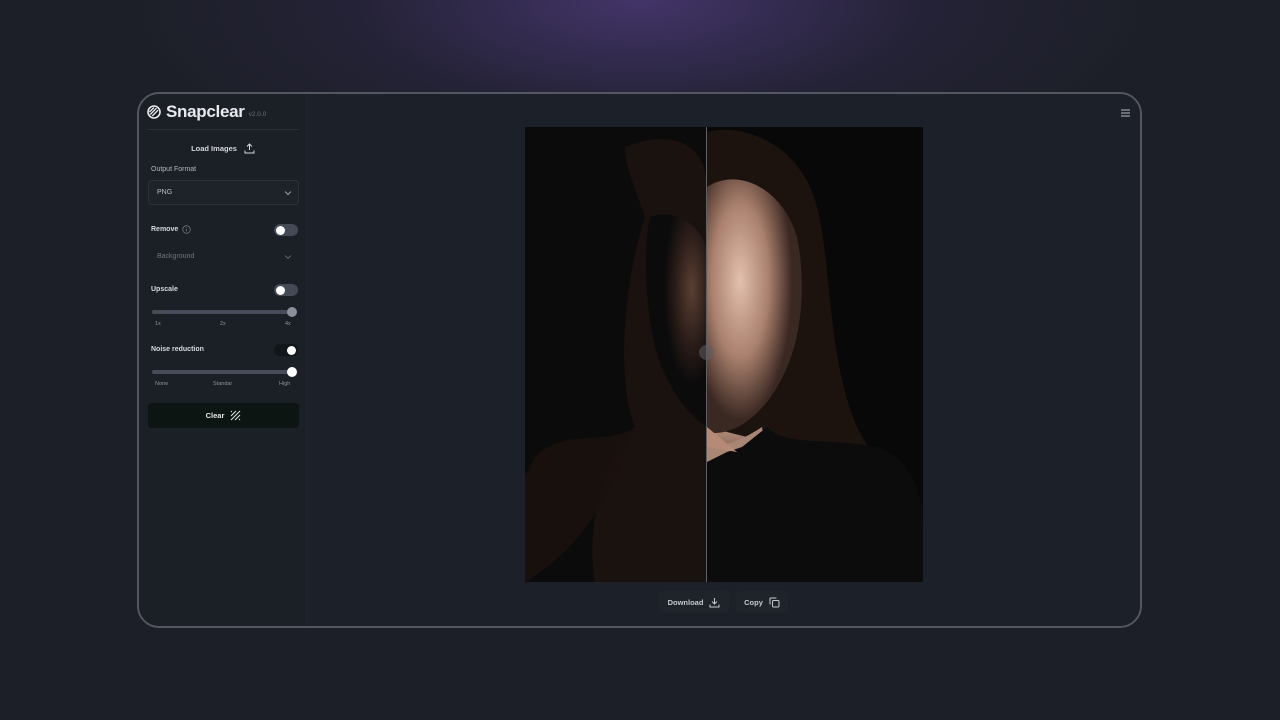 The height and width of the screenshot is (720, 1280). What do you see at coordinates (214, 148) in the screenshot?
I see `load-images-label: Load Images` at bounding box center [214, 148].